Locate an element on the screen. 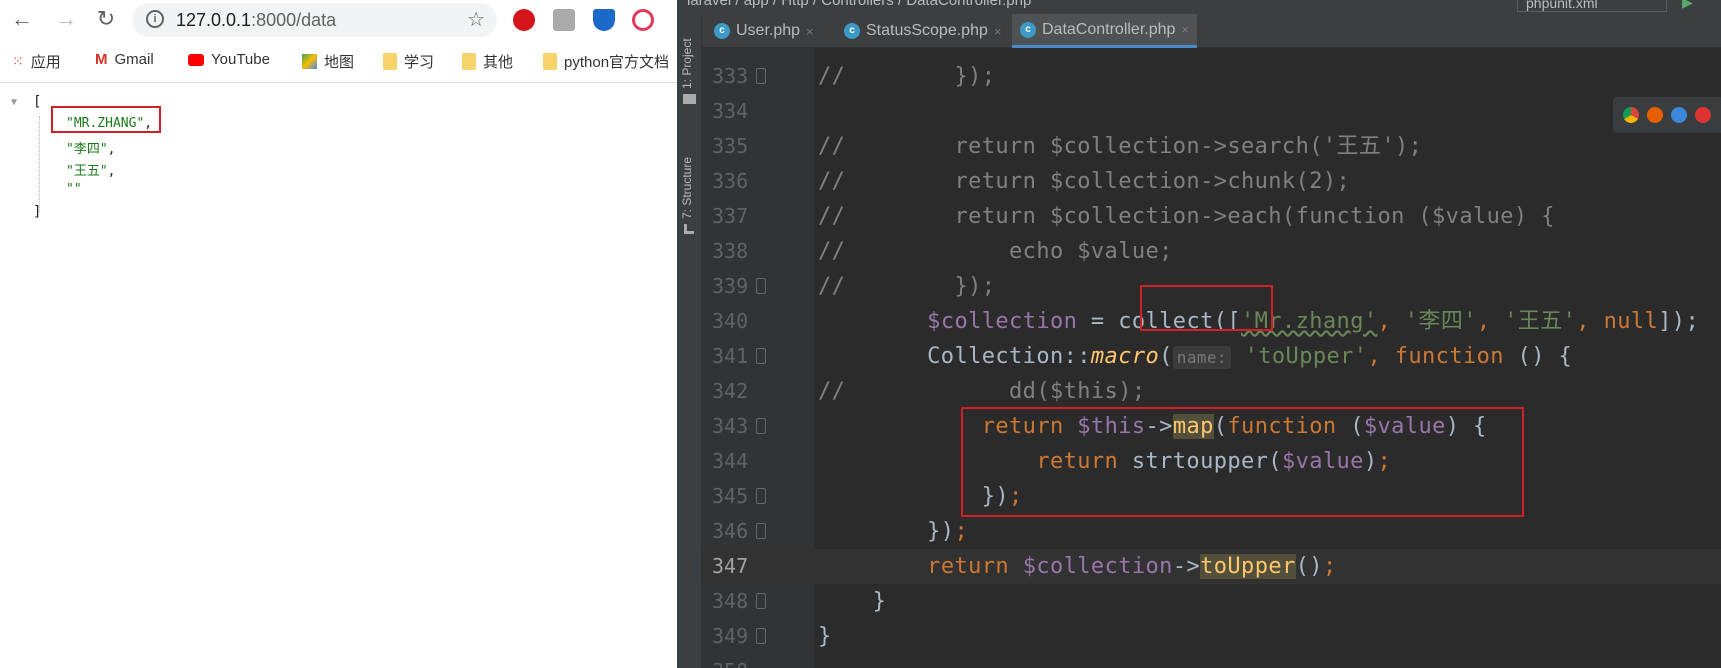 This screenshot has width=1721, height=668. bookmark-folder-study: 学习 is located at coordinates (408, 61).